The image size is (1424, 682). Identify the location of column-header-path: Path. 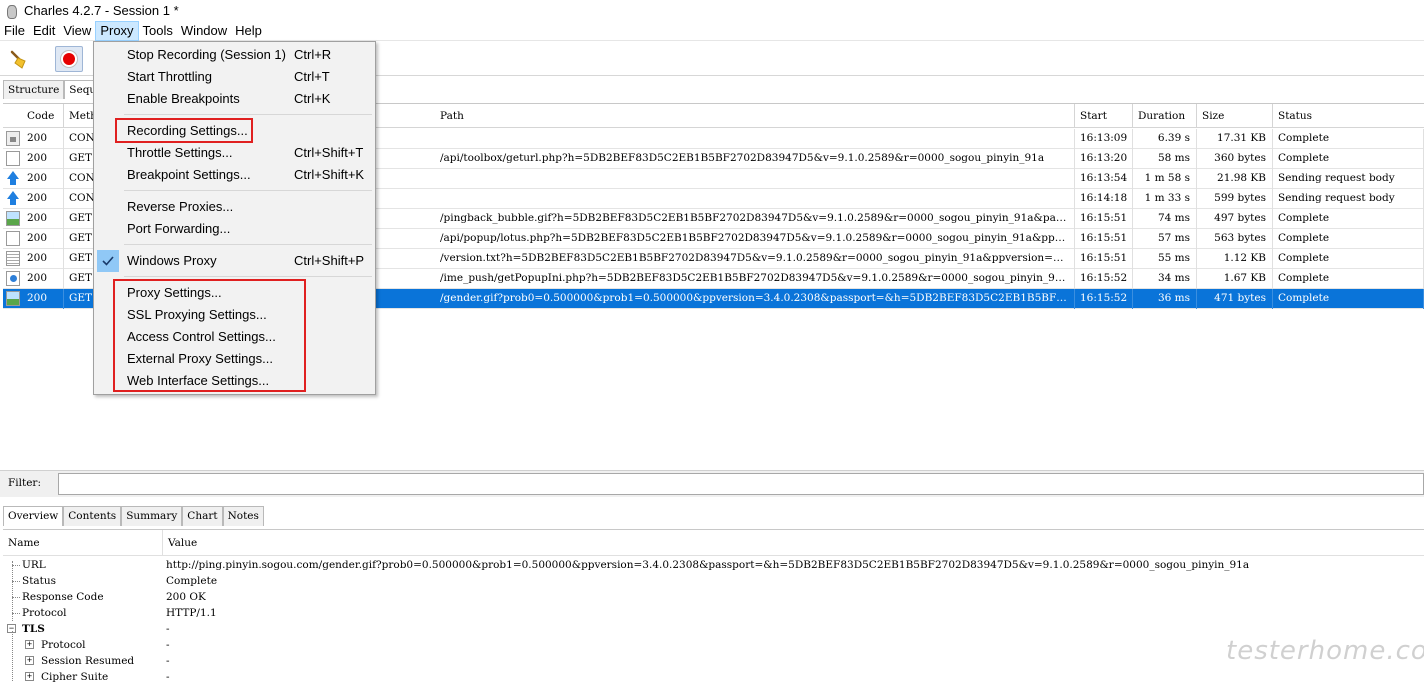
(755, 116).